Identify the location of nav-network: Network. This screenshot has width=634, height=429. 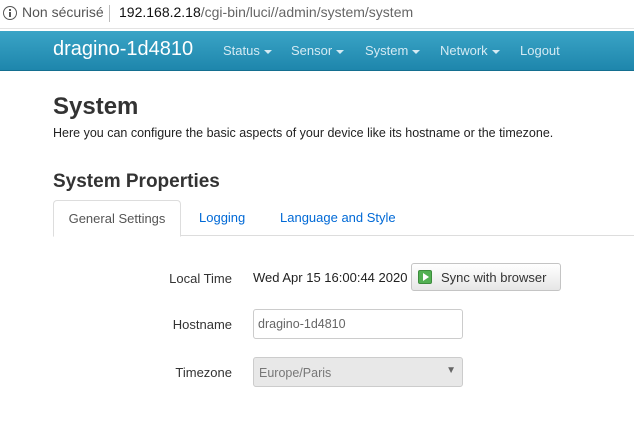
(470, 50).